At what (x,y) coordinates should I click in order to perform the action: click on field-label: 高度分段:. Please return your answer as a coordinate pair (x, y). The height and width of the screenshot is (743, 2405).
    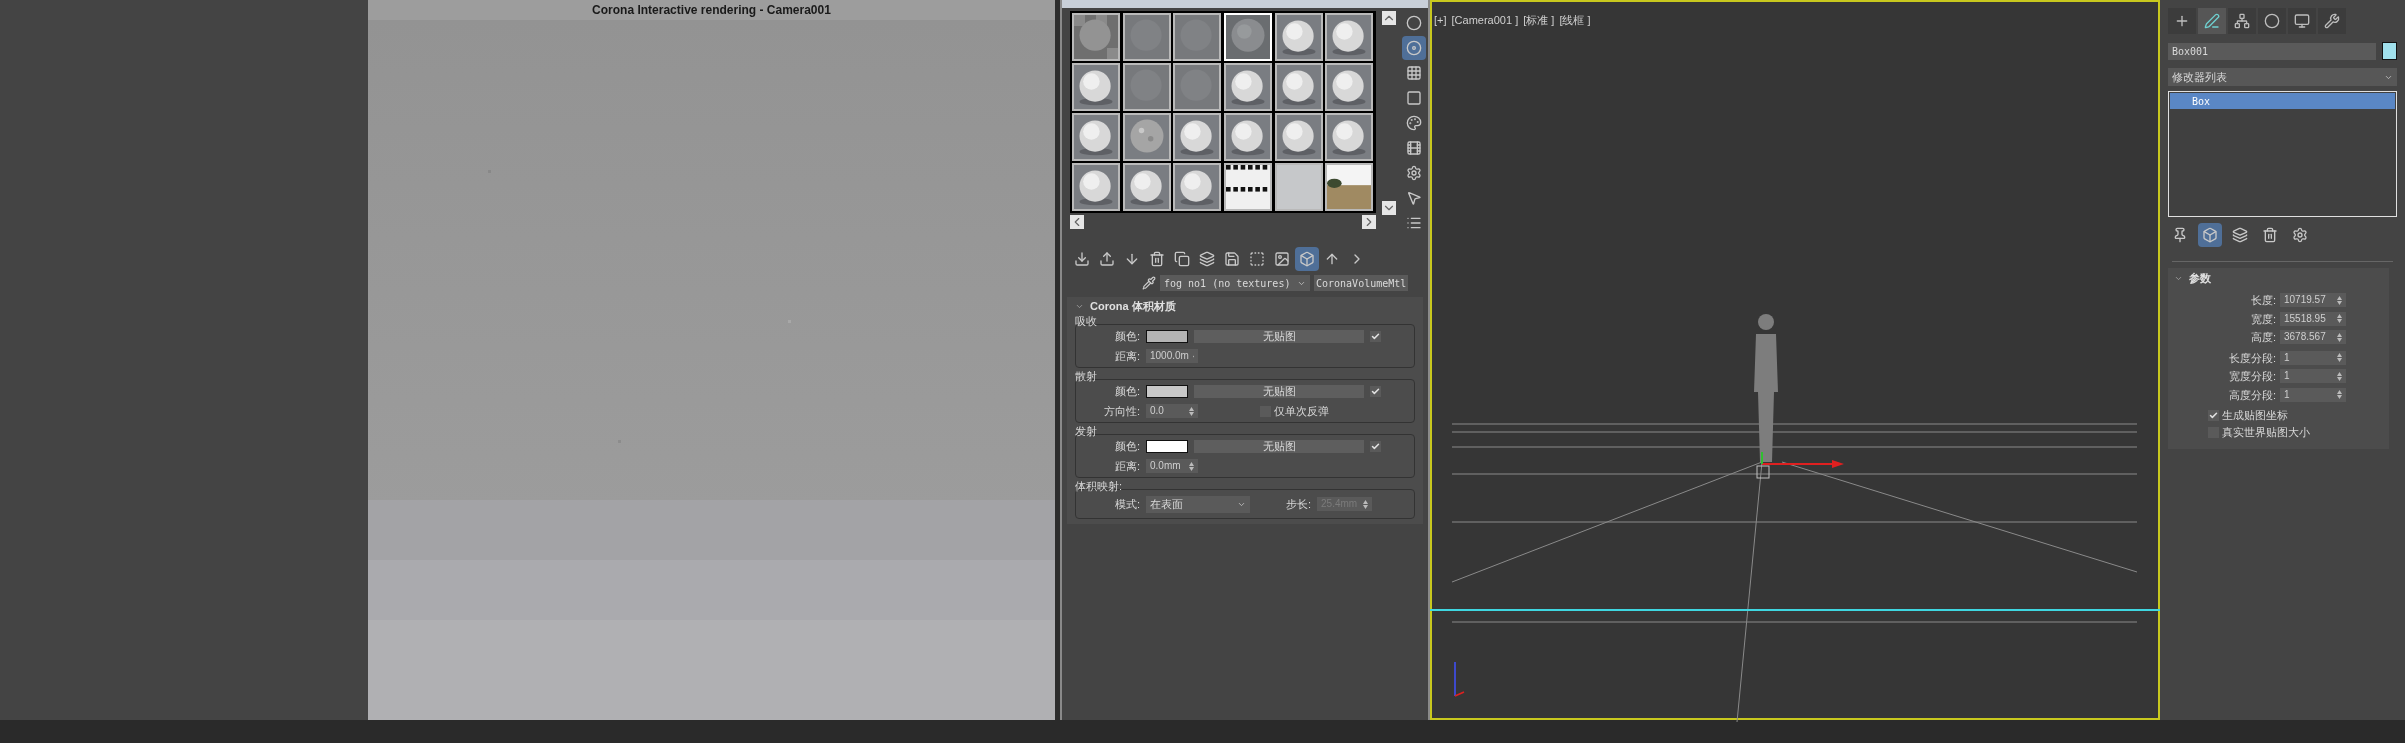
    Looking at the image, I should click on (2251, 395).